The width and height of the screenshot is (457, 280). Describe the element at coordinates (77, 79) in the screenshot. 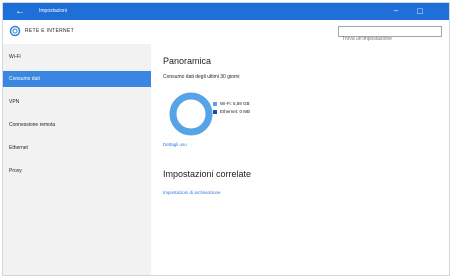

I see `sidebar-item-data-usage: Consumo dati` at that location.